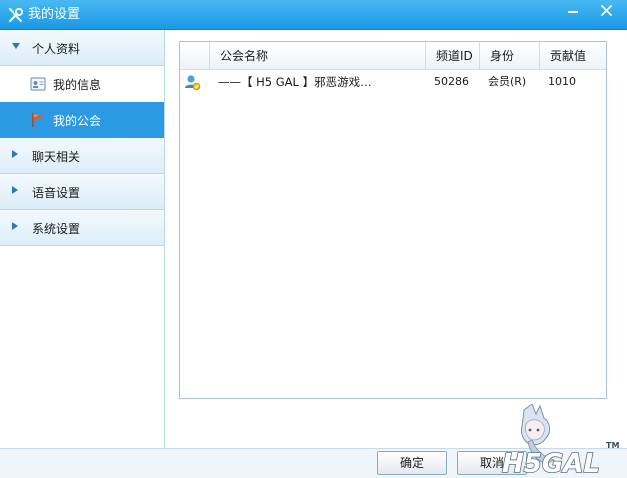 This screenshot has height=478, width=627. What do you see at coordinates (560, 441) in the screenshot?
I see `h5gal-logo: H5GAL TM` at bounding box center [560, 441].